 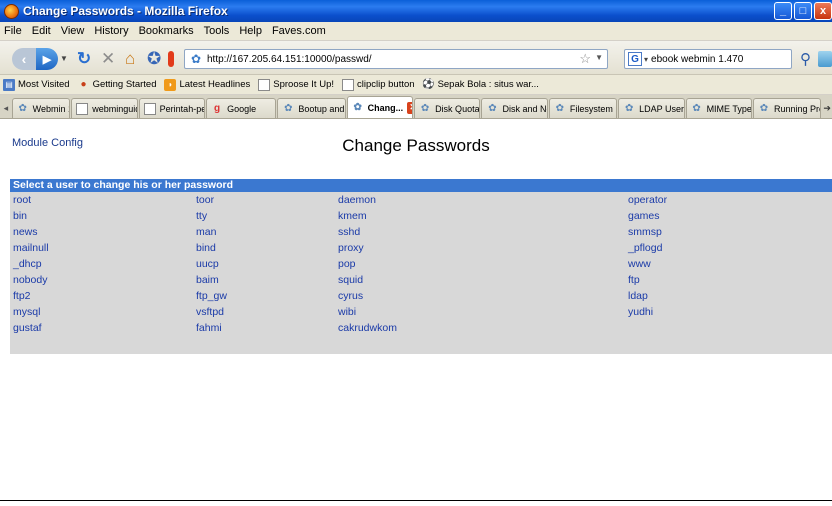 What do you see at coordinates (264, 216) in the screenshot?
I see `user-link: tty` at bounding box center [264, 216].